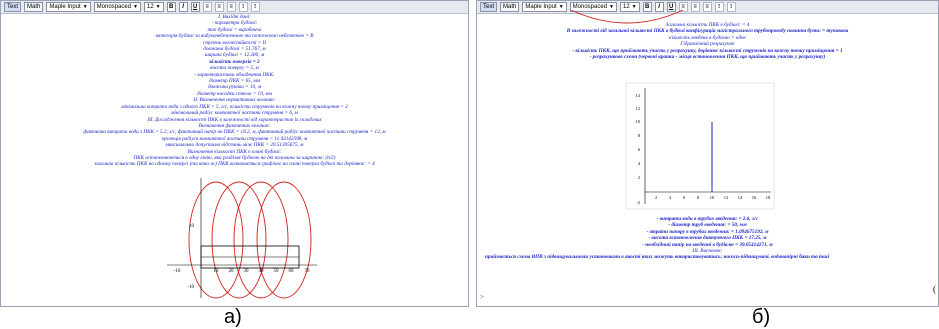 The height and width of the screenshot is (329, 939). Describe the element at coordinates (638, 108) in the screenshot. I see `y-tick-label: 12` at that location.